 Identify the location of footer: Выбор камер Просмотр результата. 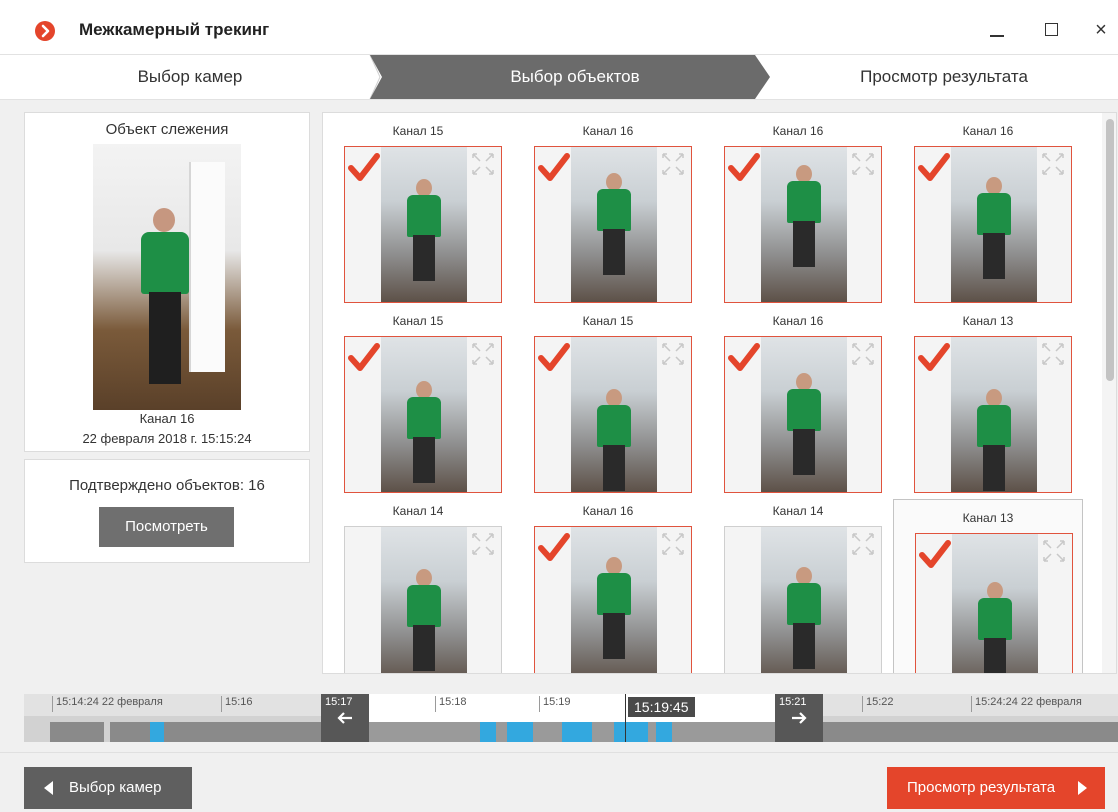
(559, 782).